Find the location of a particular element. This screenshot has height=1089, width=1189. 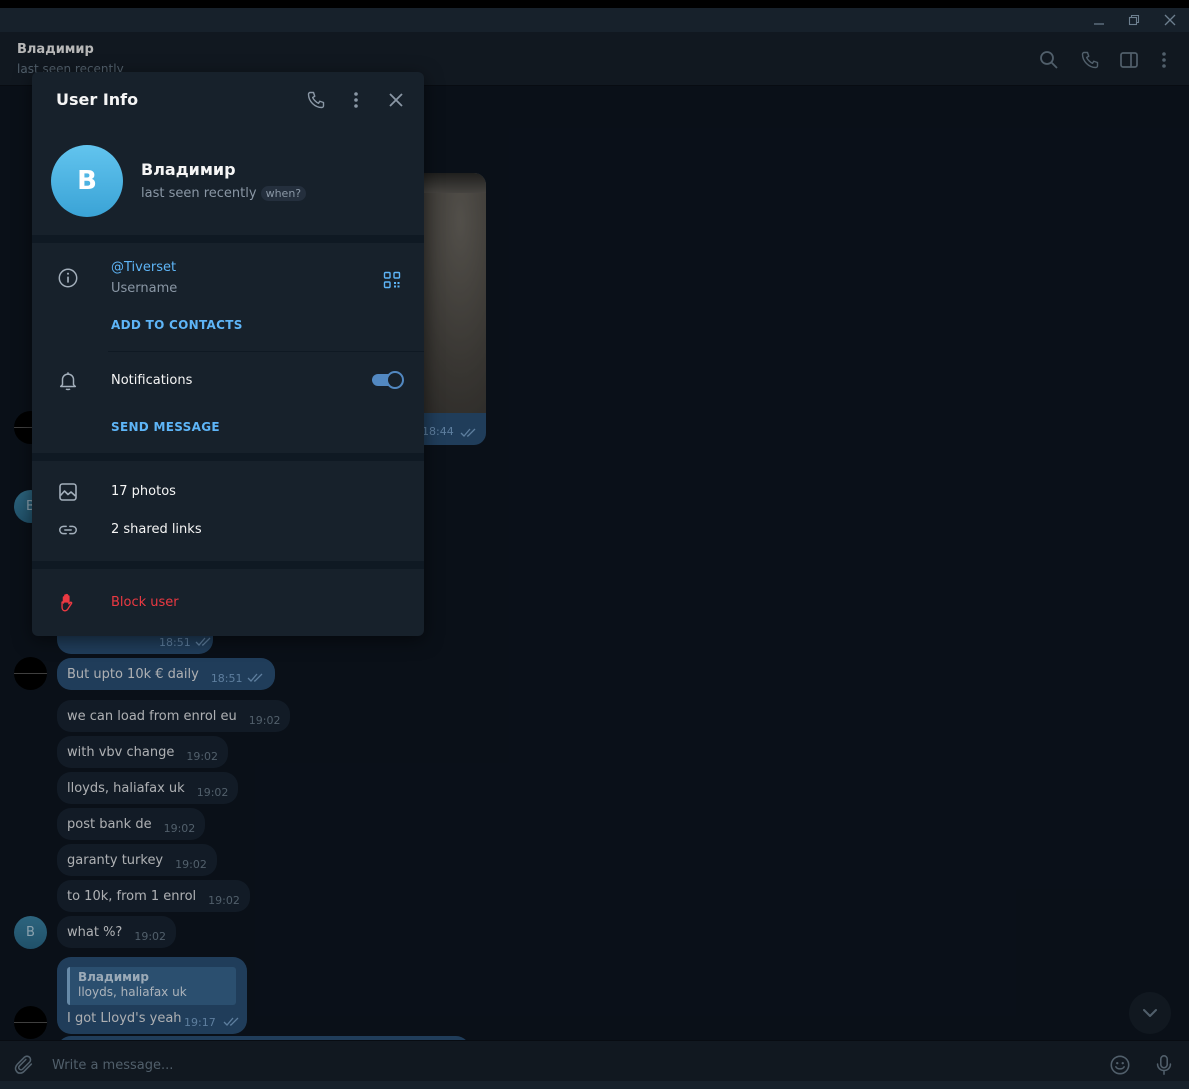

profile-status: last seen recently when? is located at coordinates (224, 193).